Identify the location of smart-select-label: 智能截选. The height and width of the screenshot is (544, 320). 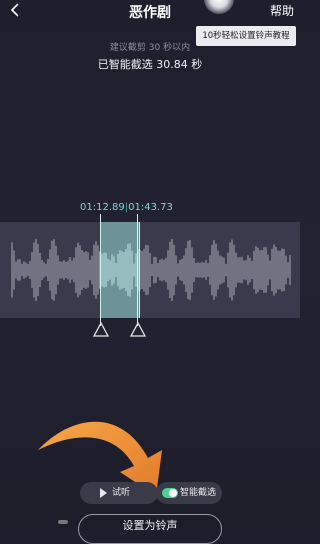
(198, 493).